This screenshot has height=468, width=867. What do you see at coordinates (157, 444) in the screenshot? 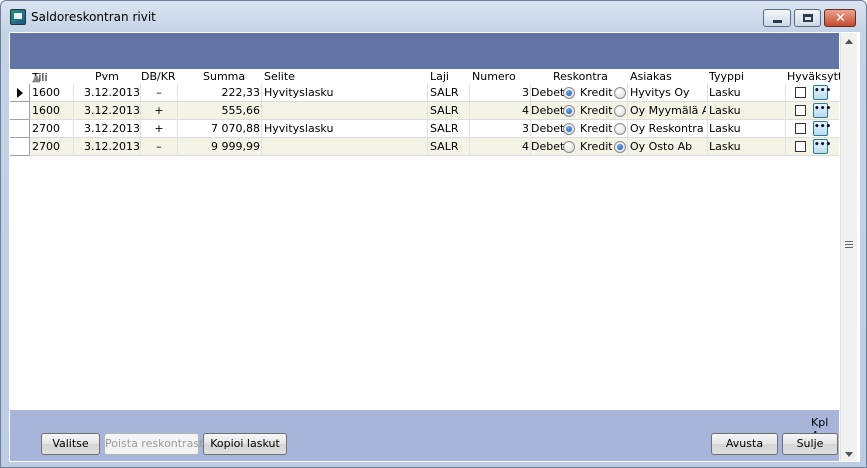
I see `poista-reskontrasta-button: Poista reskontrasta` at bounding box center [157, 444].